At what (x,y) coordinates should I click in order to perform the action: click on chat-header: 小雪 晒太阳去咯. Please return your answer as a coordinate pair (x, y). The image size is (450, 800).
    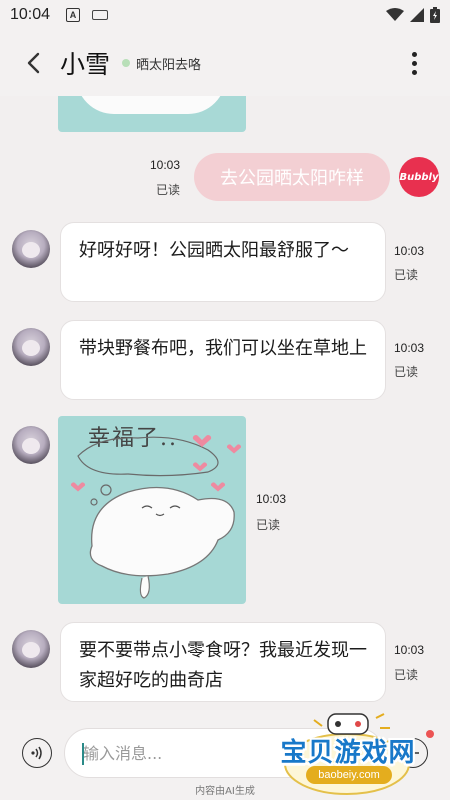
    Looking at the image, I should click on (225, 63).